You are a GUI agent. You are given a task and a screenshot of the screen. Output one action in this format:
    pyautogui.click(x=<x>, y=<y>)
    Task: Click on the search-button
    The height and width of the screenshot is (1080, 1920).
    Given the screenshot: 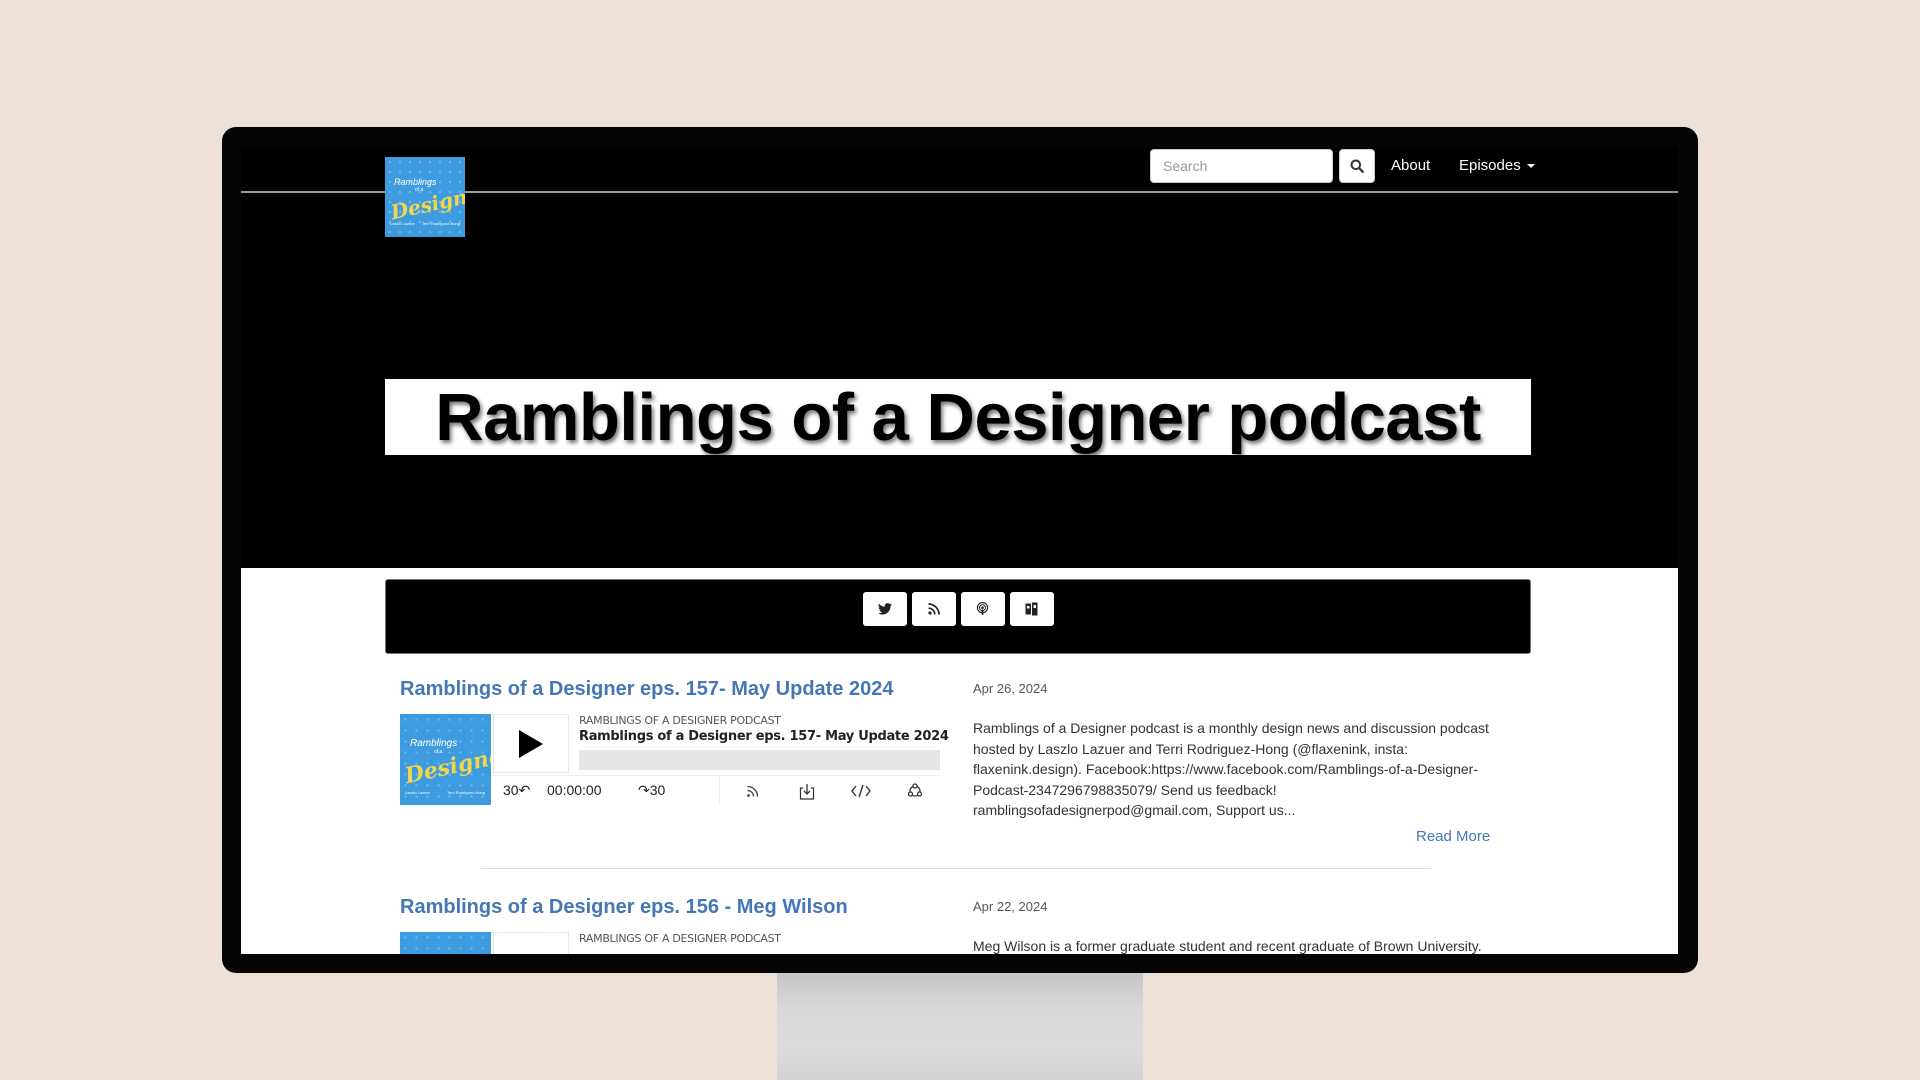 What is the action you would take?
    pyautogui.click(x=1357, y=166)
    